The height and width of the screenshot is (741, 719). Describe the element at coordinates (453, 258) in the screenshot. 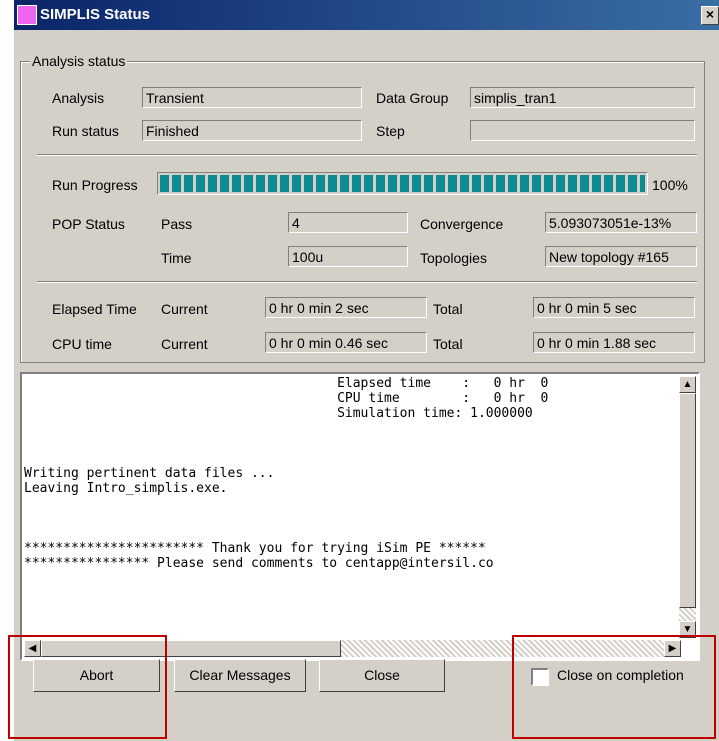

I see `topologies-label: Topologies` at that location.